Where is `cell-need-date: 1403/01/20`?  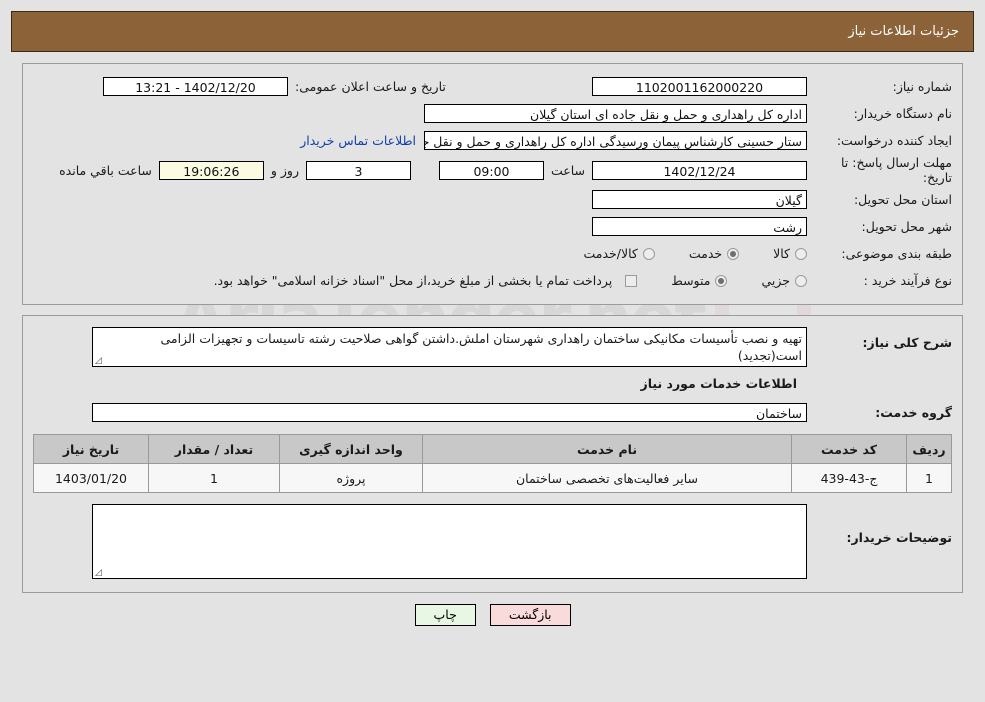 cell-need-date: 1403/01/20 is located at coordinates (91, 478).